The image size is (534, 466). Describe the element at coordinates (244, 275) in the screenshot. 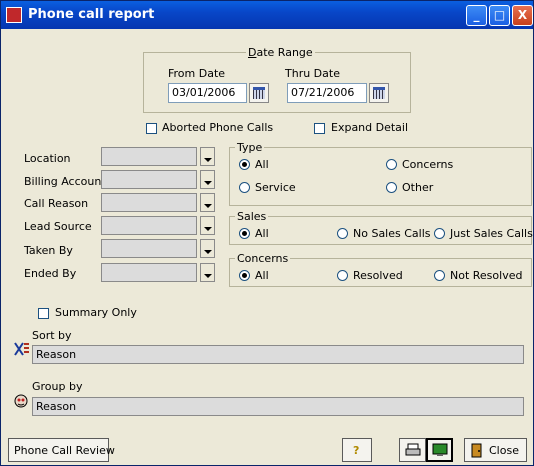

I see `concerns-all-radio` at that location.